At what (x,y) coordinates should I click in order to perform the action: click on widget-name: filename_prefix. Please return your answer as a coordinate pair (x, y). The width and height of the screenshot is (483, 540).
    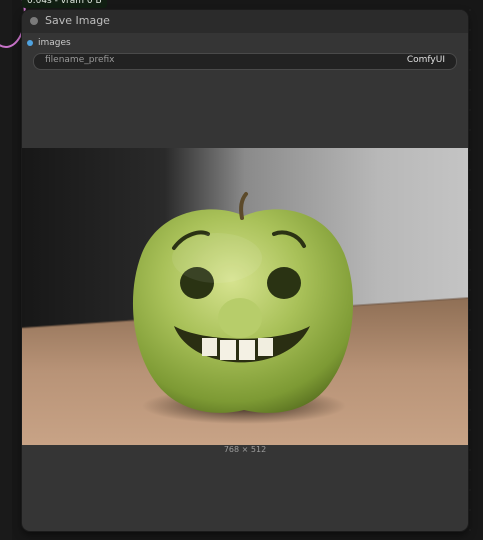
    Looking at the image, I should click on (80, 60).